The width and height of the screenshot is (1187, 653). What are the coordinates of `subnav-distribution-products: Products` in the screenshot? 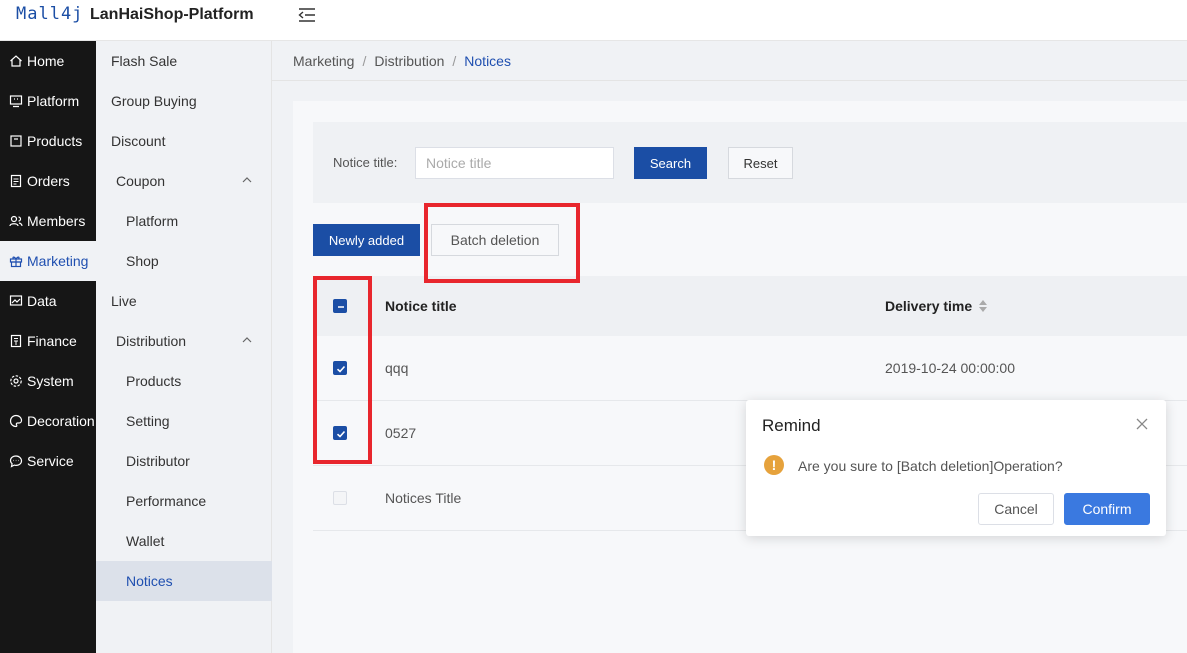 It's located at (184, 381).